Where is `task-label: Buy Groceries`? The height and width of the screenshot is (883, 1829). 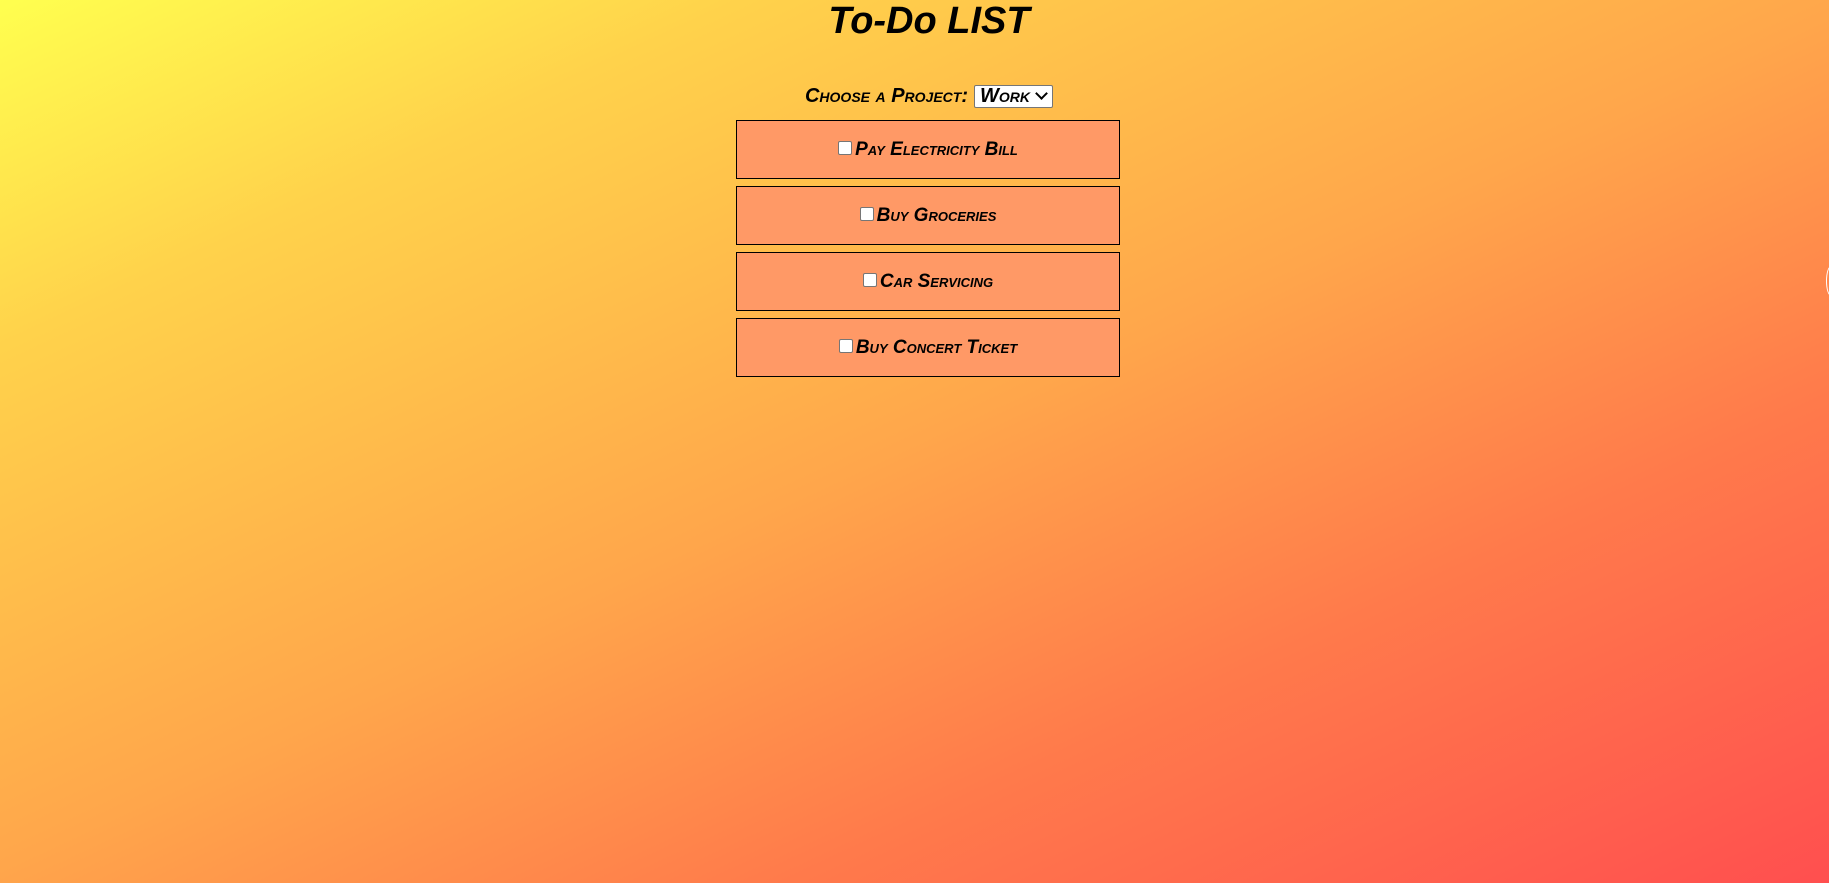 task-label: Buy Groceries is located at coordinates (936, 215).